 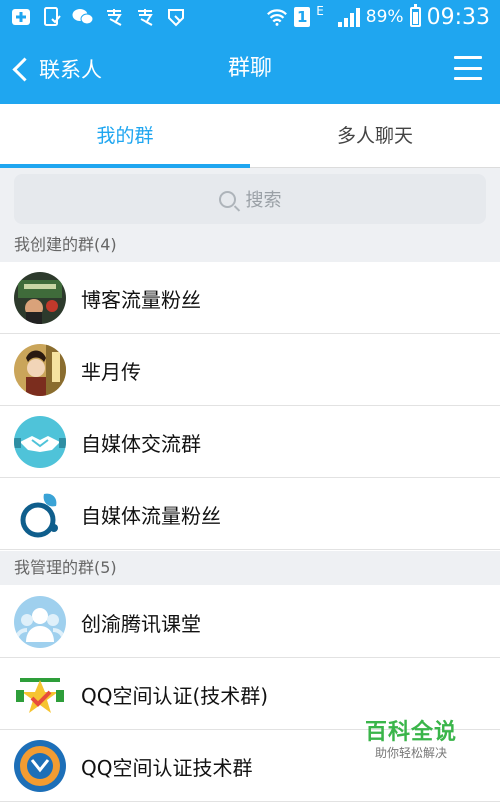 I want to click on system-status: 1 E 89% 09:33, so click(x=378, y=17).